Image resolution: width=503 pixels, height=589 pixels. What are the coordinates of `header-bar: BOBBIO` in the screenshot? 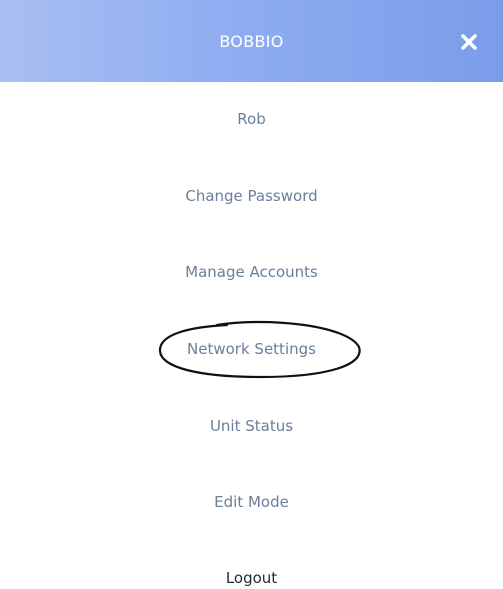 It's located at (251, 41).